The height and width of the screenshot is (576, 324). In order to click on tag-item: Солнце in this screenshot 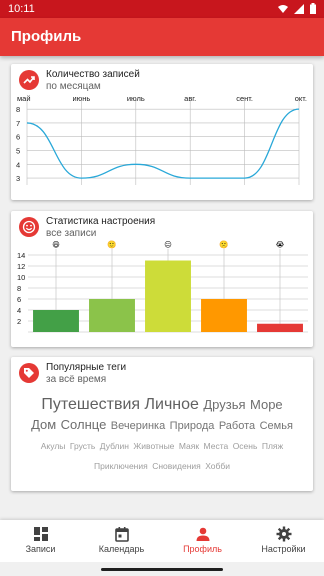, I will do `click(84, 424)`.